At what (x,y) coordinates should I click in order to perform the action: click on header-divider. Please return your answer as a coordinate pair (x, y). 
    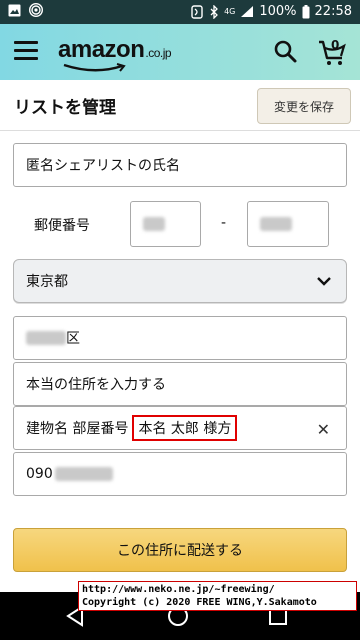
    Looking at the image, I should click on (180, 130).